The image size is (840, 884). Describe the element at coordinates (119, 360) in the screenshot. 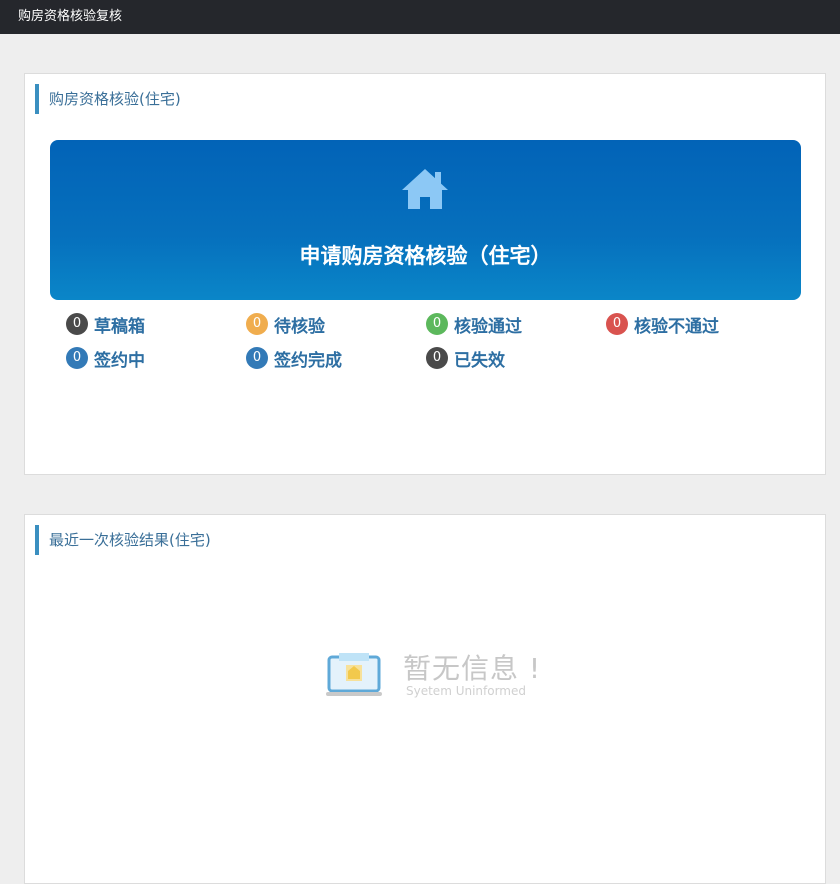

I see `status-label: 签约中` at that location.